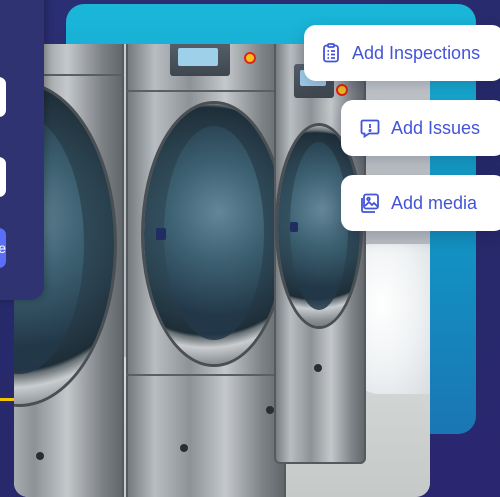 This screenshot has width=500, height=497. I want to click on add-media-label: Add media, so click(434, 202).